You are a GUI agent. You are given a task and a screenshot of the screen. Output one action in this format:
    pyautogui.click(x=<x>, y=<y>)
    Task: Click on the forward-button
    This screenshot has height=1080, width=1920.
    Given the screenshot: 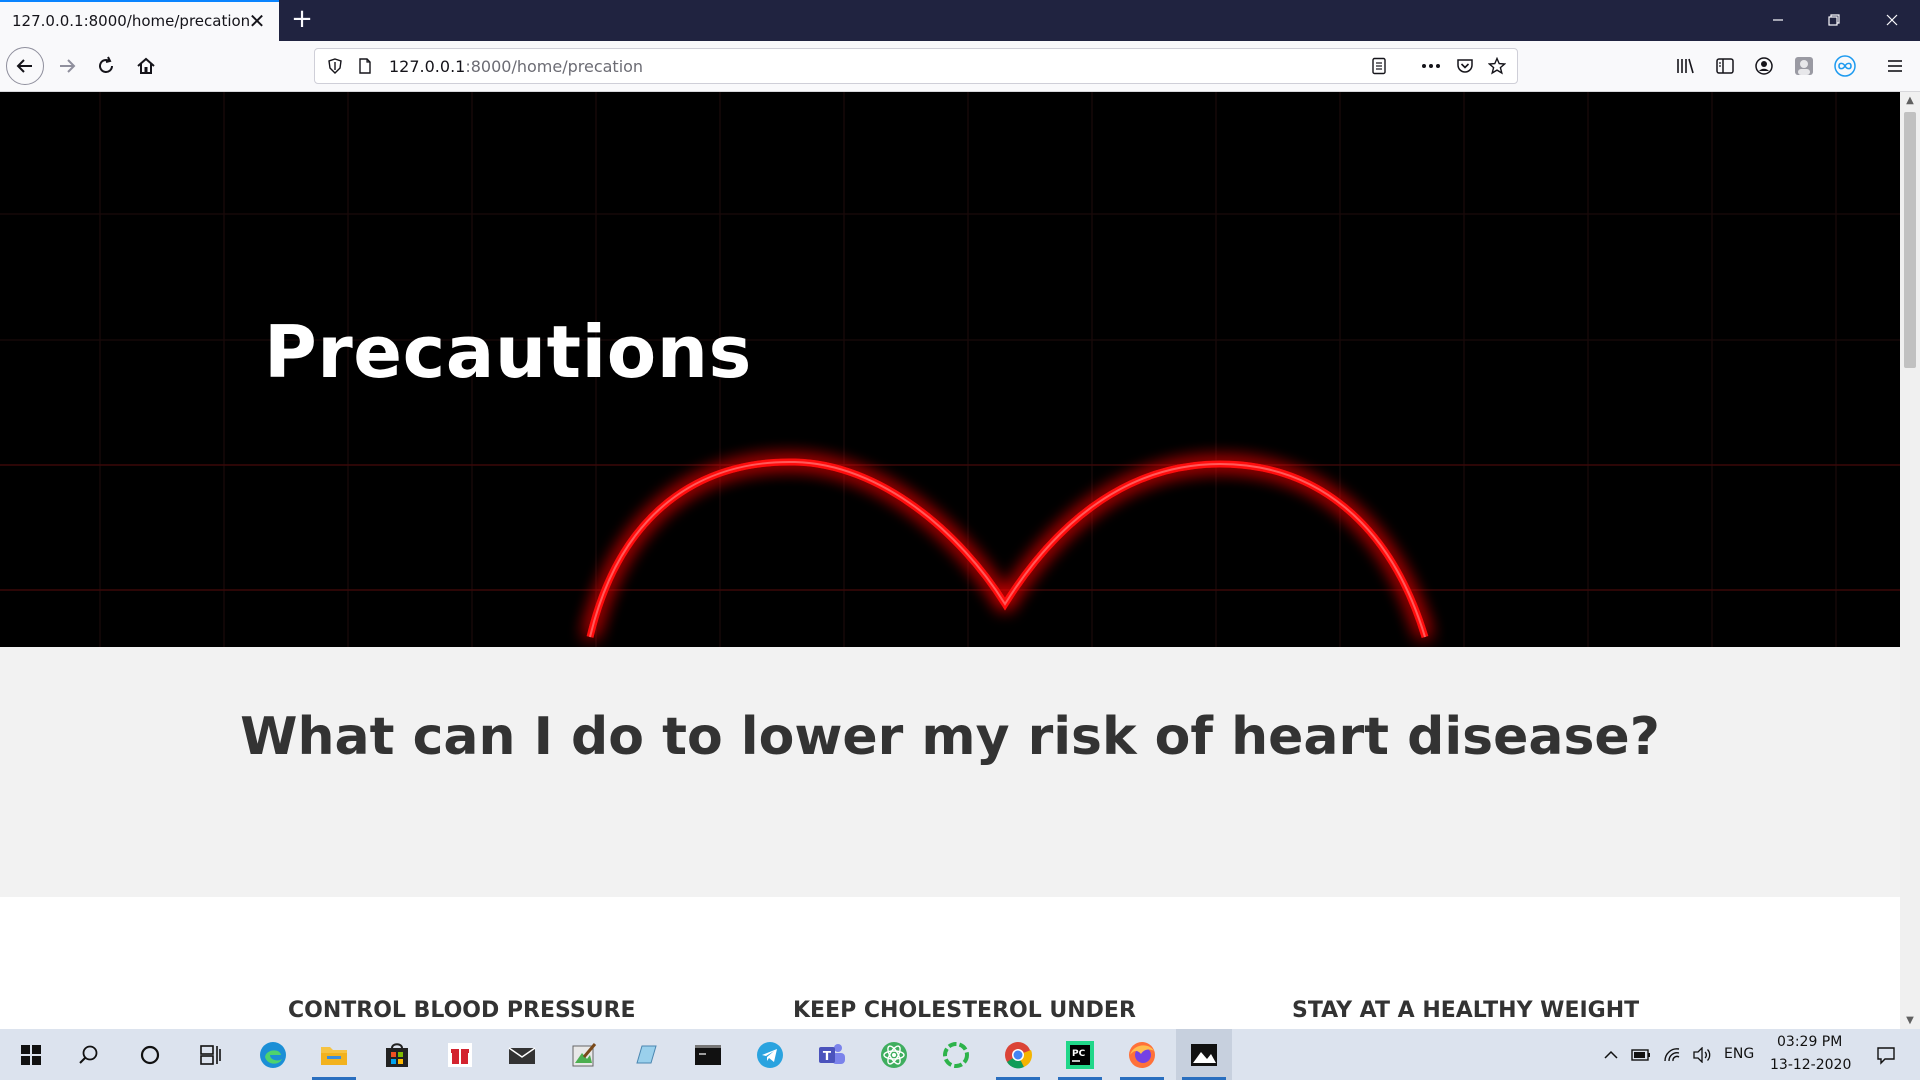 What is the action you would take?
    pyautogui.click(x=67, y=66)
    